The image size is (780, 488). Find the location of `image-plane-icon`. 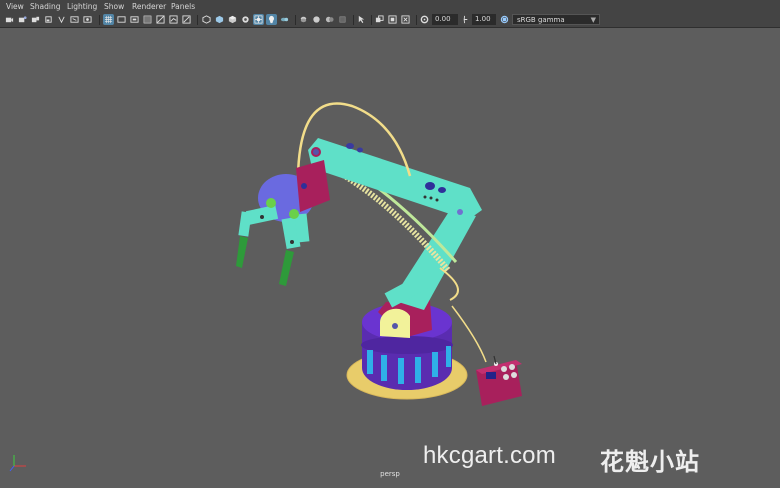

image-plane-icon is located at coordinates (48, 19).